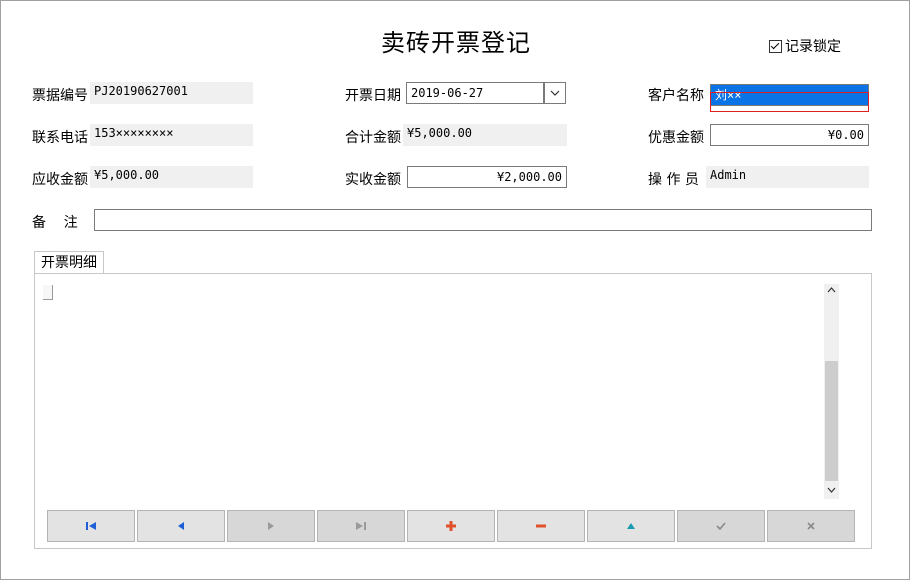  I want to click on first-record-button, so click(91, 526).